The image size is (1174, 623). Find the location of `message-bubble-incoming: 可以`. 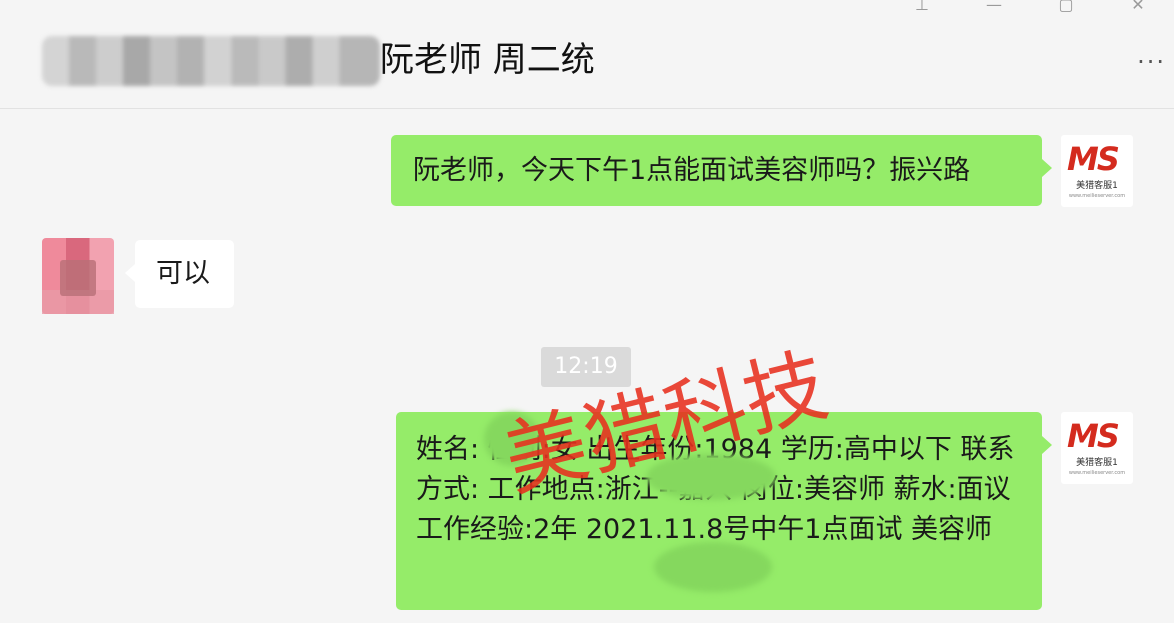

message-bubble-incoming: 可以 is located at coordinates (179, 274).